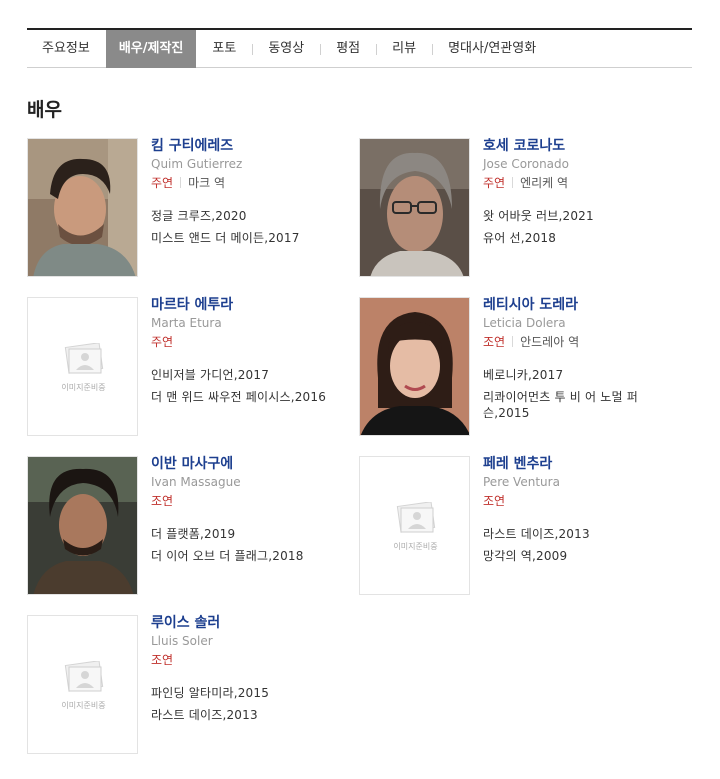  What do you see at coordinates (588, 464) in the screenshot?
I see `actor-name-link: 페레 벤추라` at bounding box center [588, 464].